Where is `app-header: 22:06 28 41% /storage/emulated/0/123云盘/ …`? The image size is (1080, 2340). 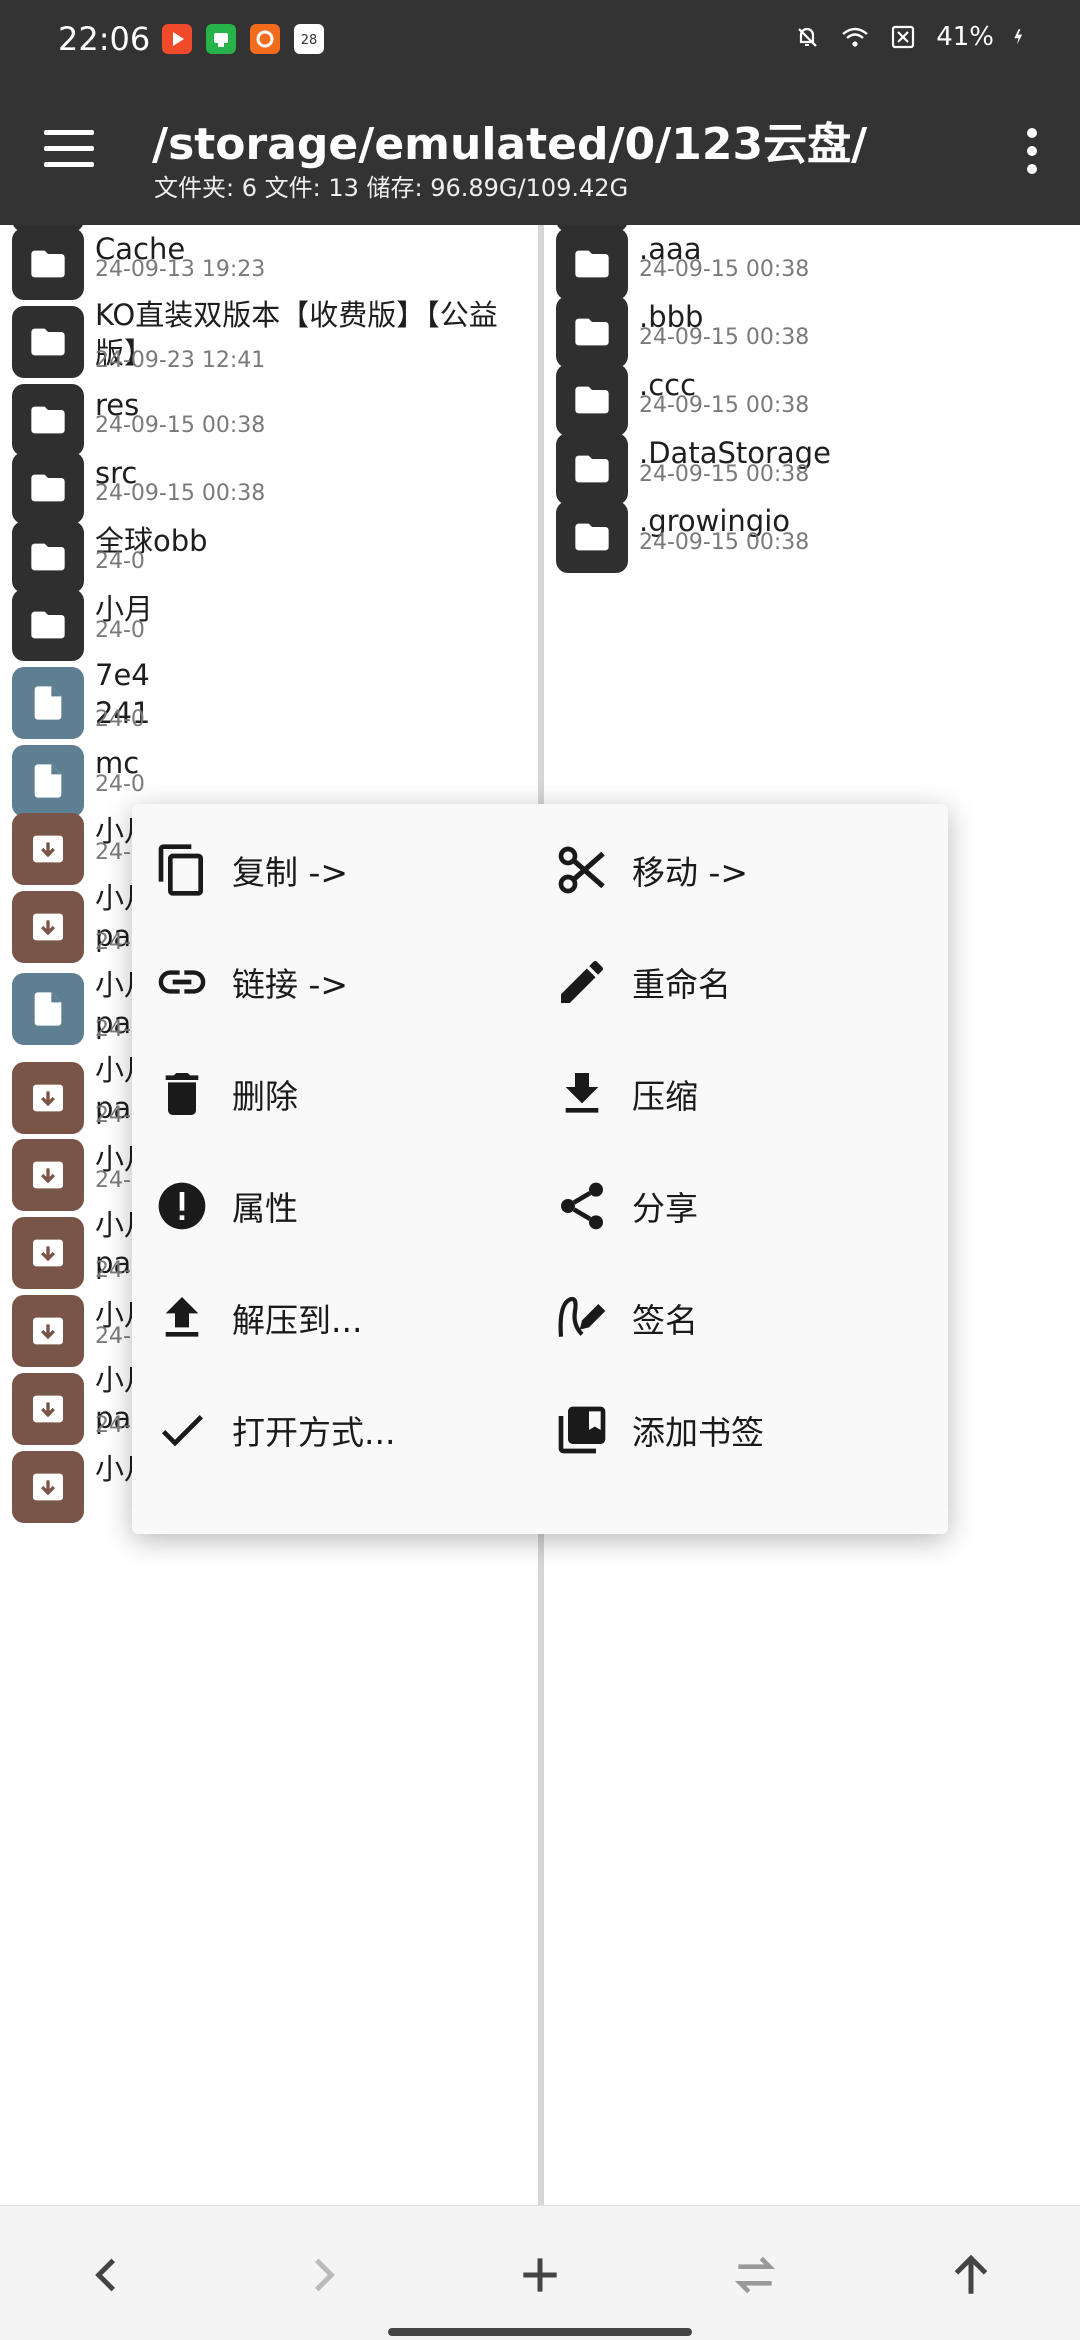 app-header: 22:06 28 41% /storage/emulated/0/123云盘/ … is located at coordinates (540, 112).